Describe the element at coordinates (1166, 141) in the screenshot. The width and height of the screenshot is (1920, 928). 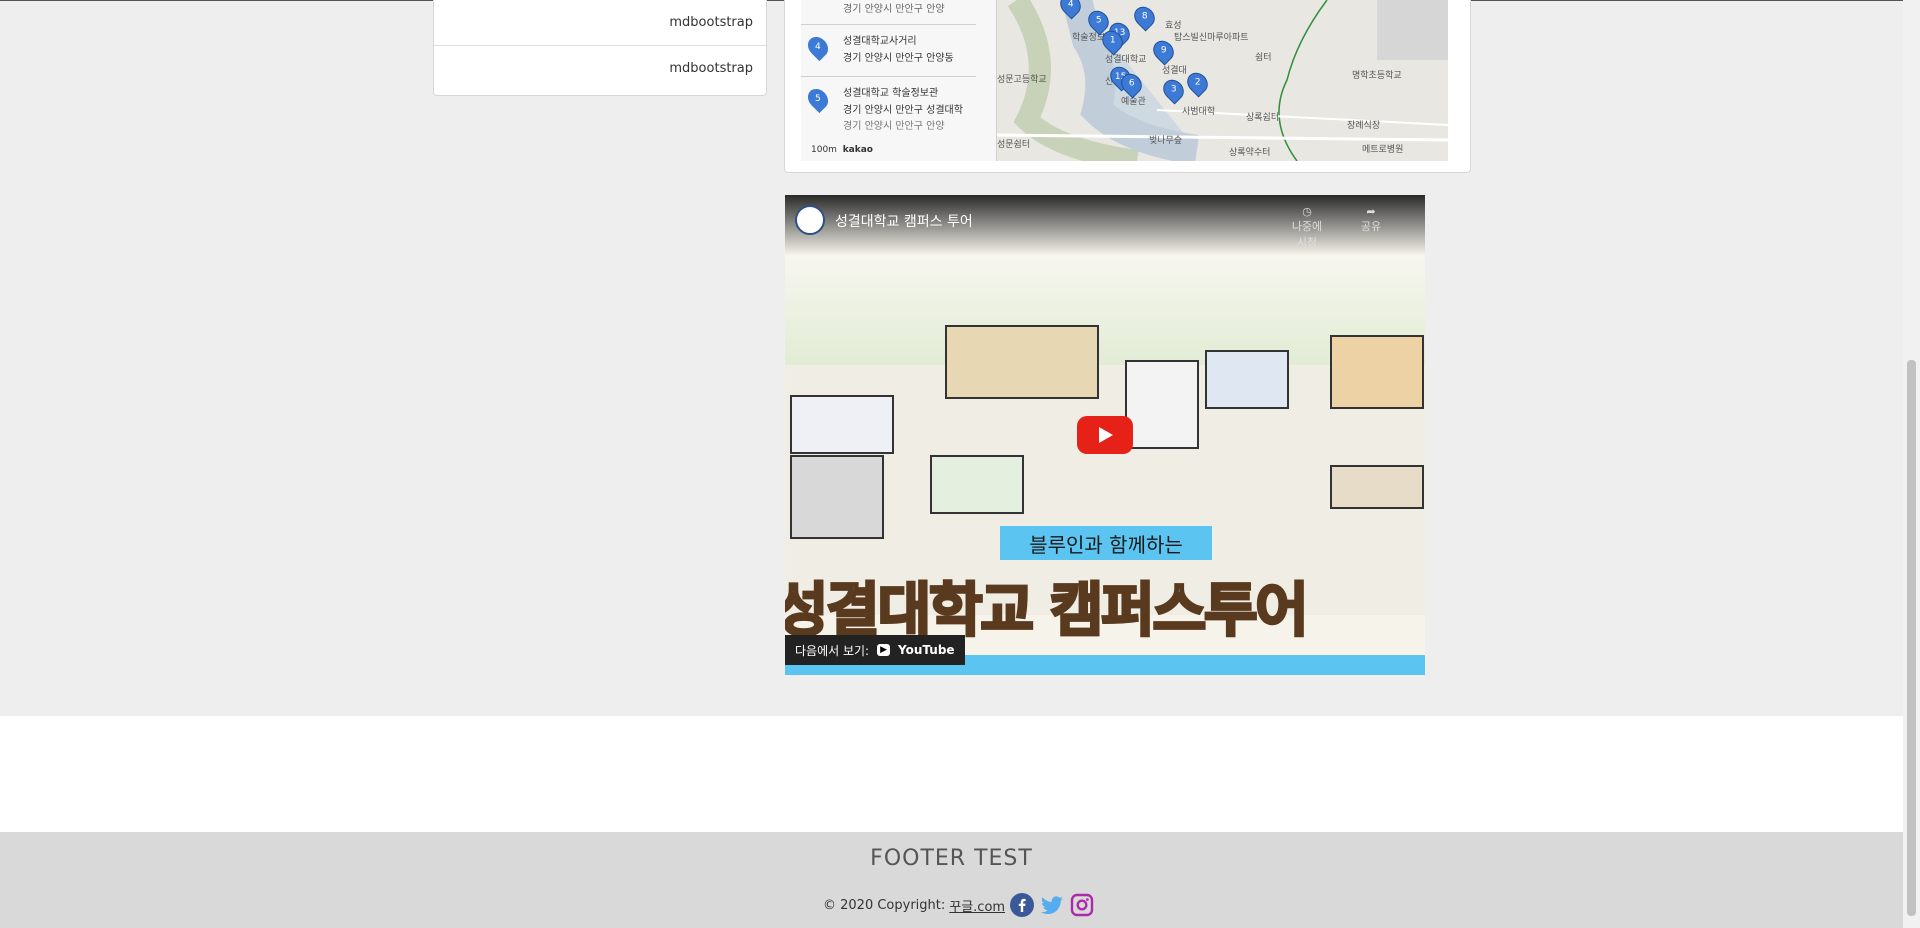
I see `map-label: 벚나무숲` at that location.